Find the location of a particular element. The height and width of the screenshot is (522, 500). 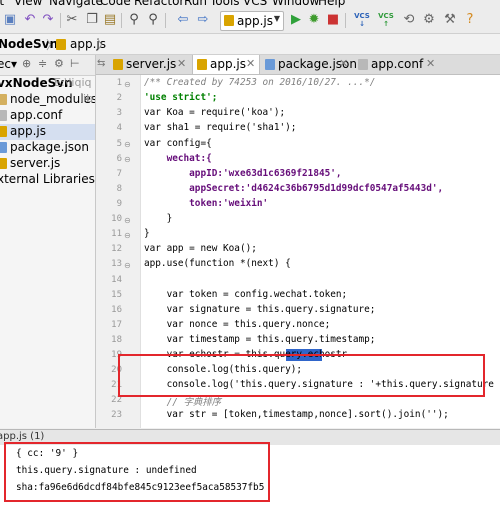

code-line: var config={ is located at coordinates (178, 143).